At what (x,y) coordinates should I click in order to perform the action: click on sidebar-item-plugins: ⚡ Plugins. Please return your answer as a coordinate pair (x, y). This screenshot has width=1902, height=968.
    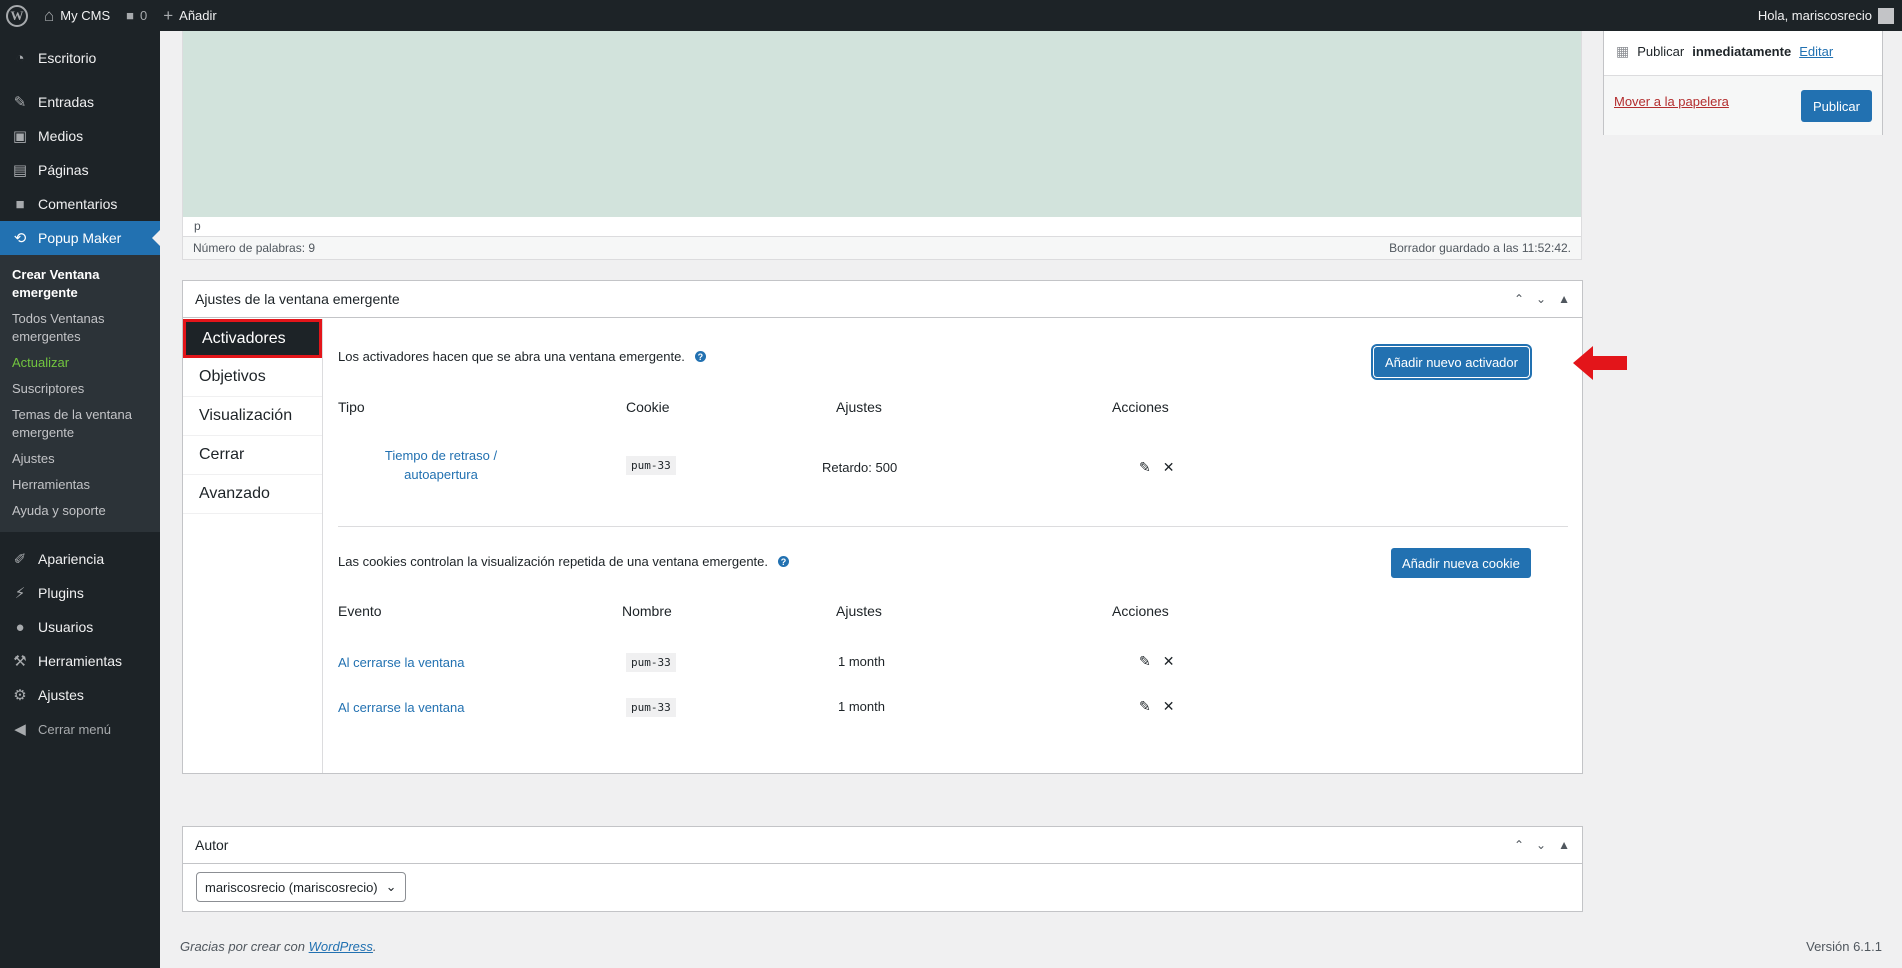
    Looking at the image, I should click on (80, 593).